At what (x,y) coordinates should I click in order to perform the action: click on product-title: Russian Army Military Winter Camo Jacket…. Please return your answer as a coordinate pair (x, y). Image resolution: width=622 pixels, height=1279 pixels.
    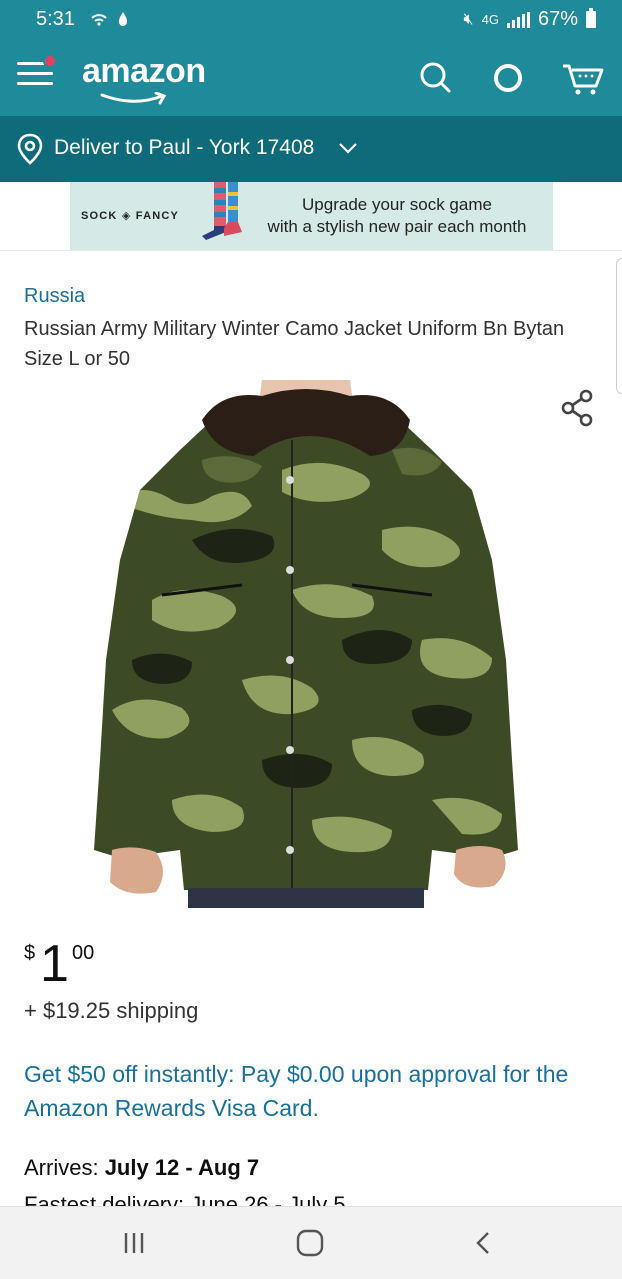
    Looking at the image, I should click on (294, 344).